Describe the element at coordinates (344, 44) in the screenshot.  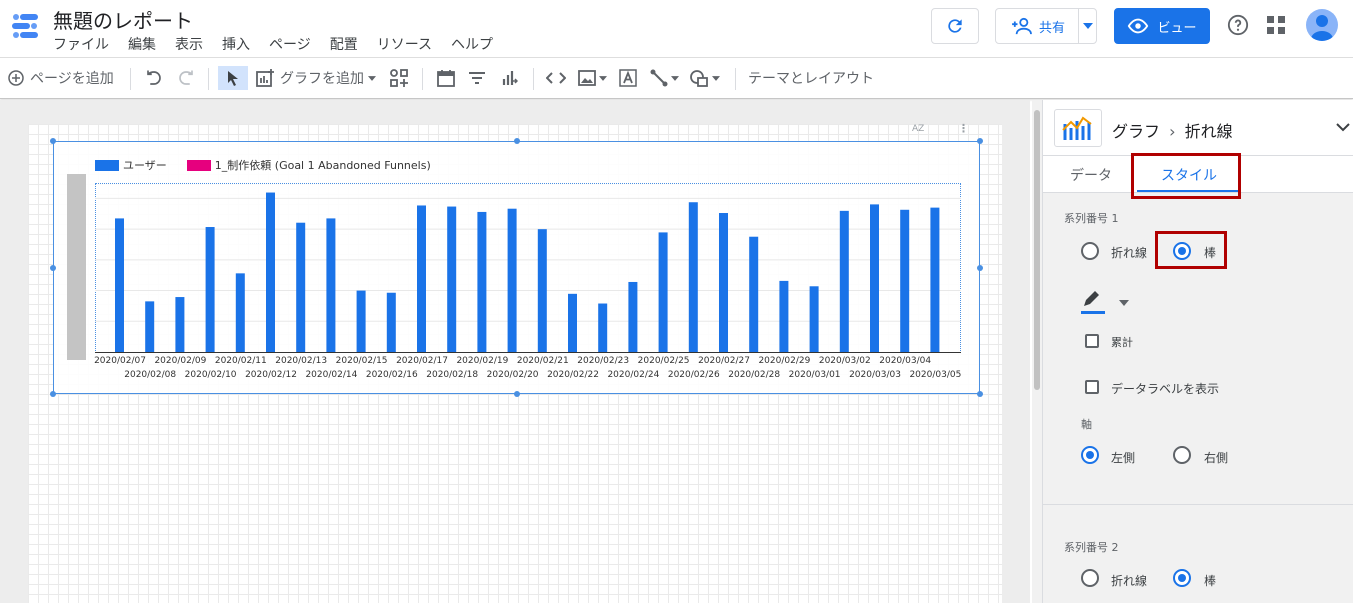
I see `menu-arrange: 配置` at that location.